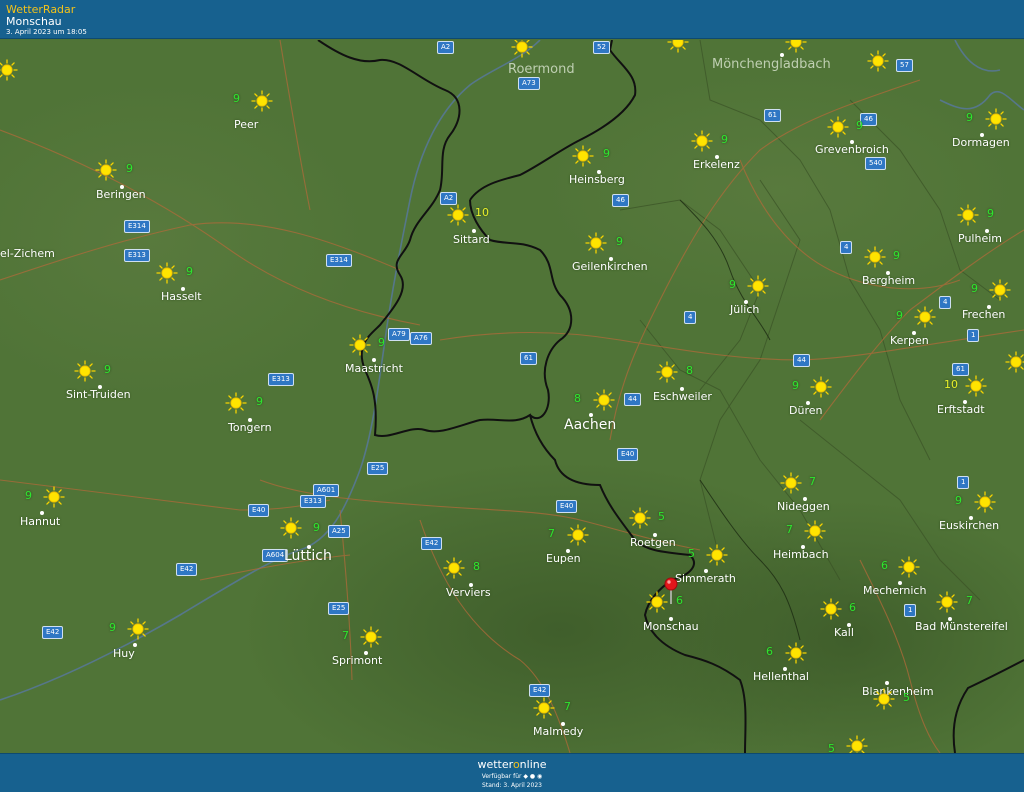 This screenshot has width=1024, height=792. Describe the element at coordinates (744, 309) in the screenshot. I see `city-label: Jülich` at that location.